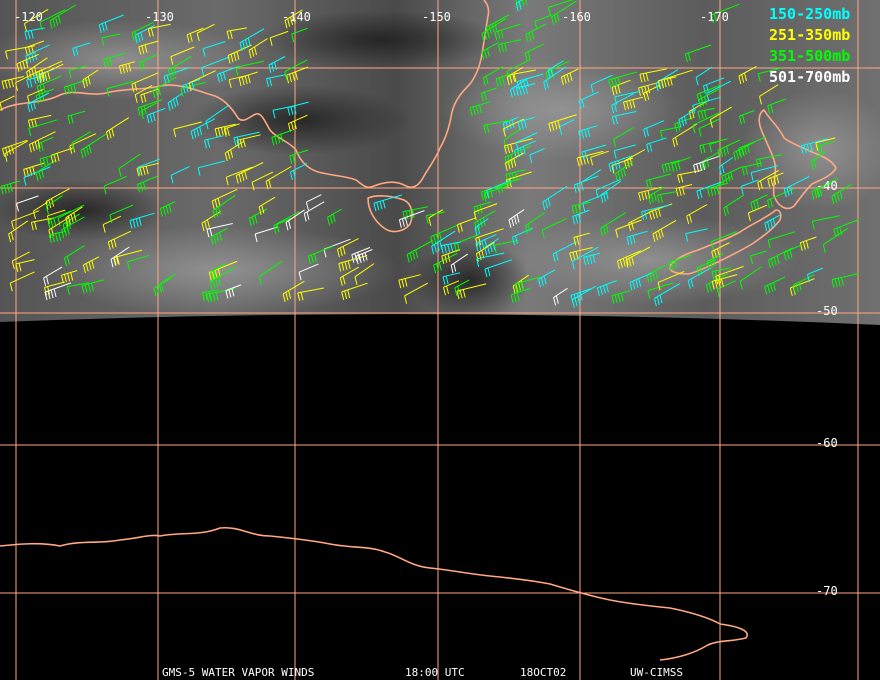  Describe the element at coordinates (809, 56) in the screenshot. I see `legend-item: 351-500mb` at that location.